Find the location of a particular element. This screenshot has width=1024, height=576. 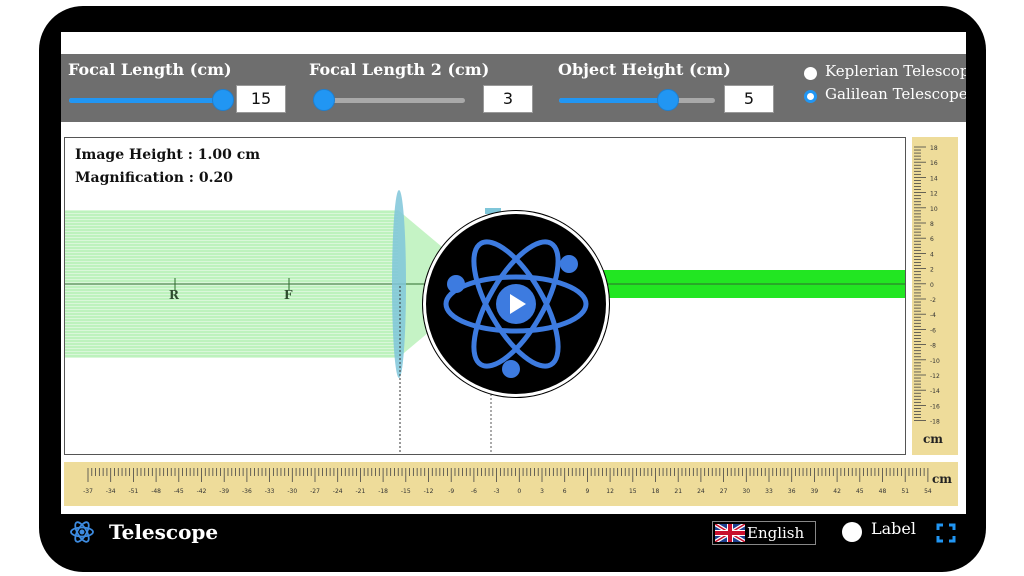

horizontal-ruler-tick-label: 21 is located at coordinates (678, 491).